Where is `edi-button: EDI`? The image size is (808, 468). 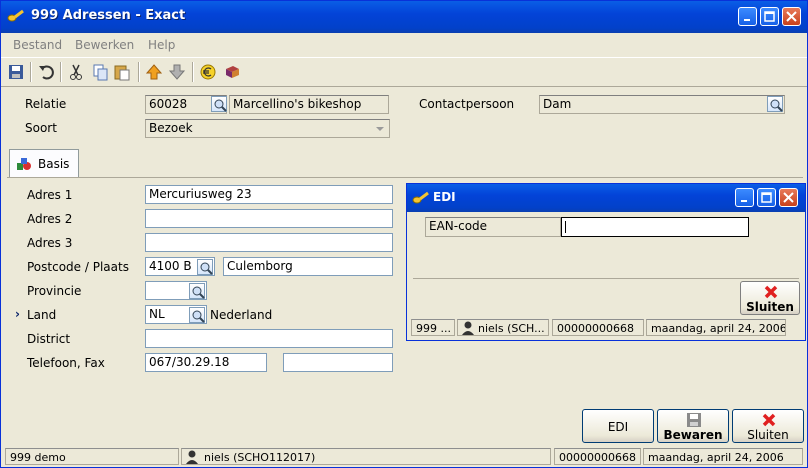 edi-button: EDI is located at coordinates (618, 426).